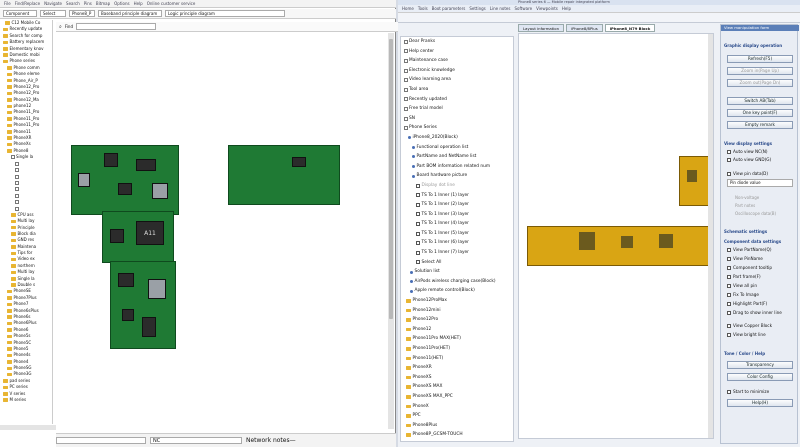 The image size is (800, 447). I want to click on menu-online-service: Online customer service, so click(171, 3).